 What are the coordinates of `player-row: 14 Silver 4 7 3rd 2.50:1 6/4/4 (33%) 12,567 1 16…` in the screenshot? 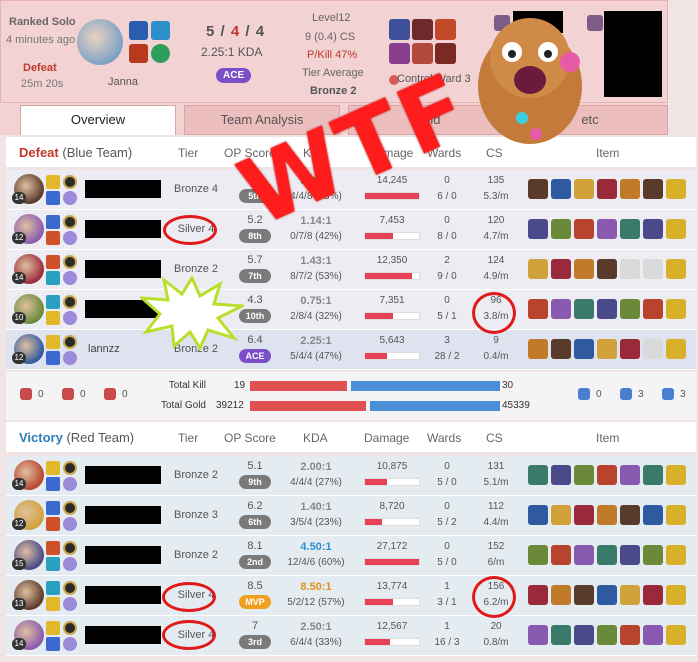 It's located at (351, 636).